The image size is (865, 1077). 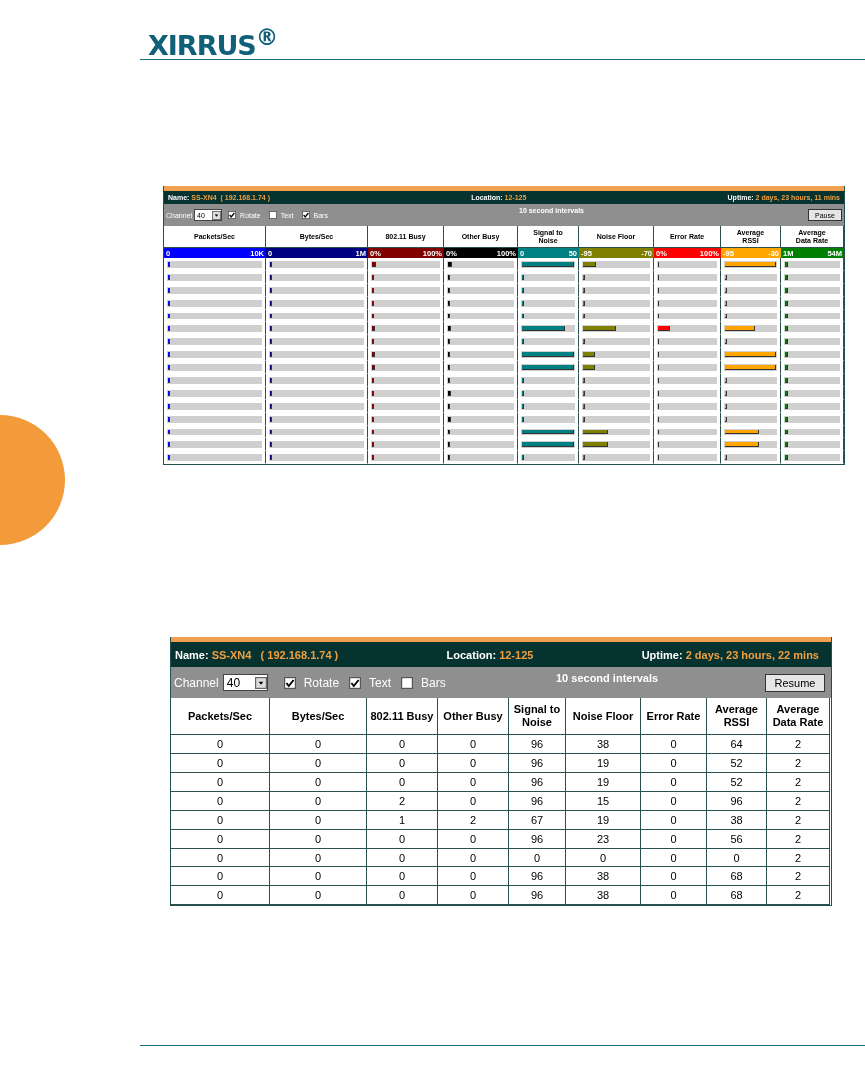 I want to click on column-header: Average Data Rate, so click(x=798, y=717).